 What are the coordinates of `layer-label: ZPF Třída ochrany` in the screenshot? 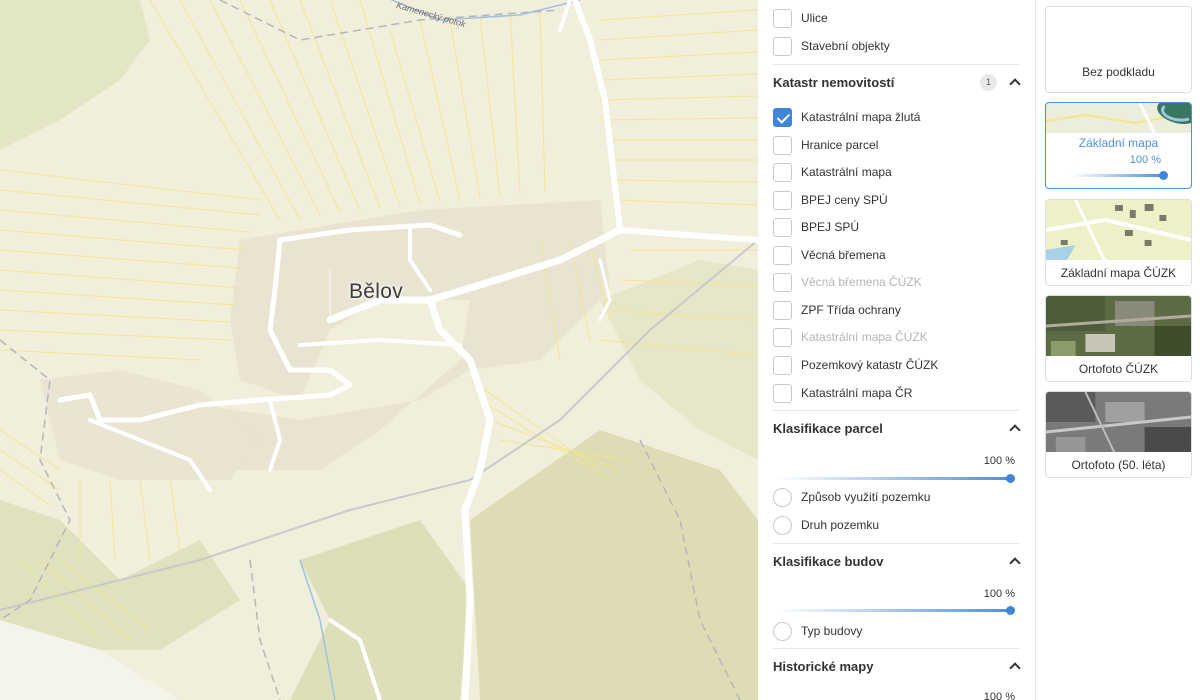 It's located at (851, 310).